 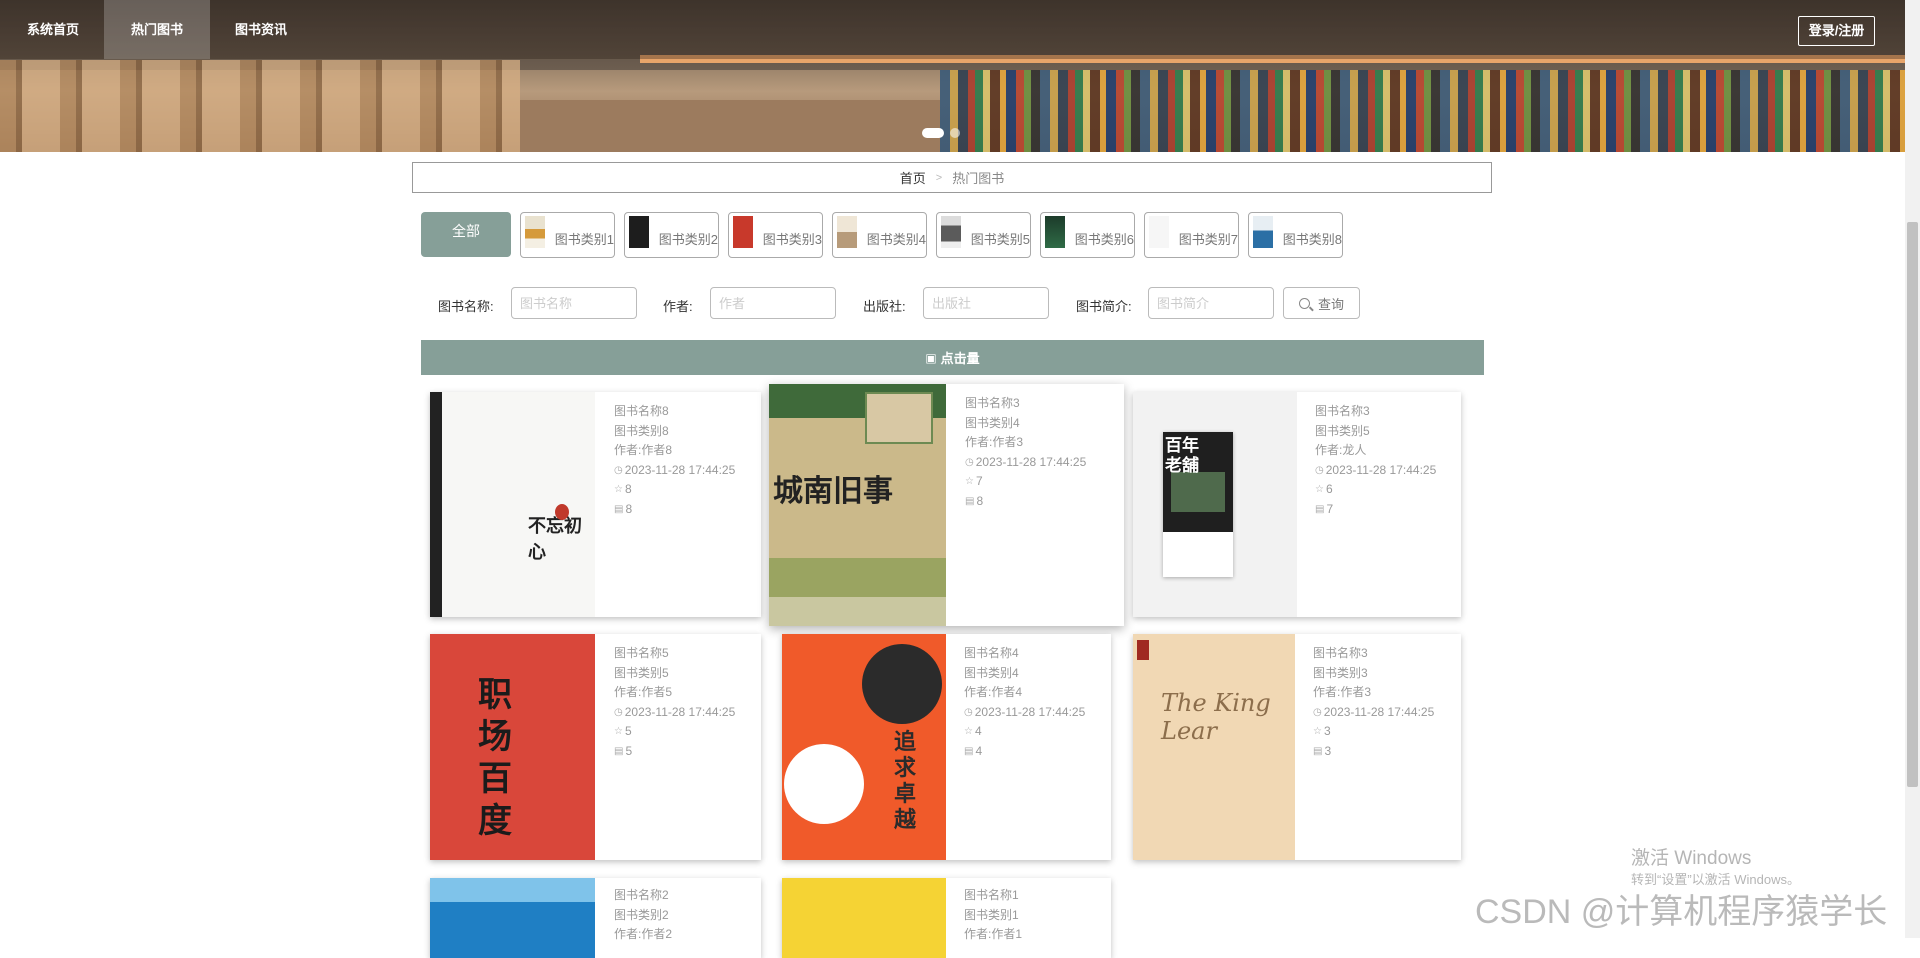 I want to click on book-name: 图书名称1, so click(x=991, y=895).